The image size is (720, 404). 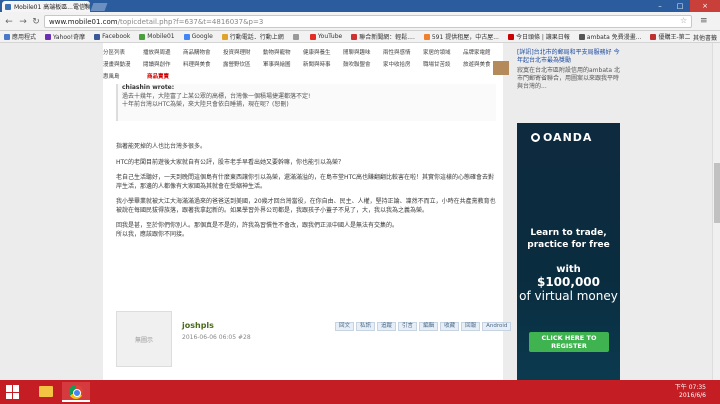 What do you see at coordinates (24, 37) in the screenshot?
I see `bookmark-label: 應用程式` at bounding box center [24, 37].